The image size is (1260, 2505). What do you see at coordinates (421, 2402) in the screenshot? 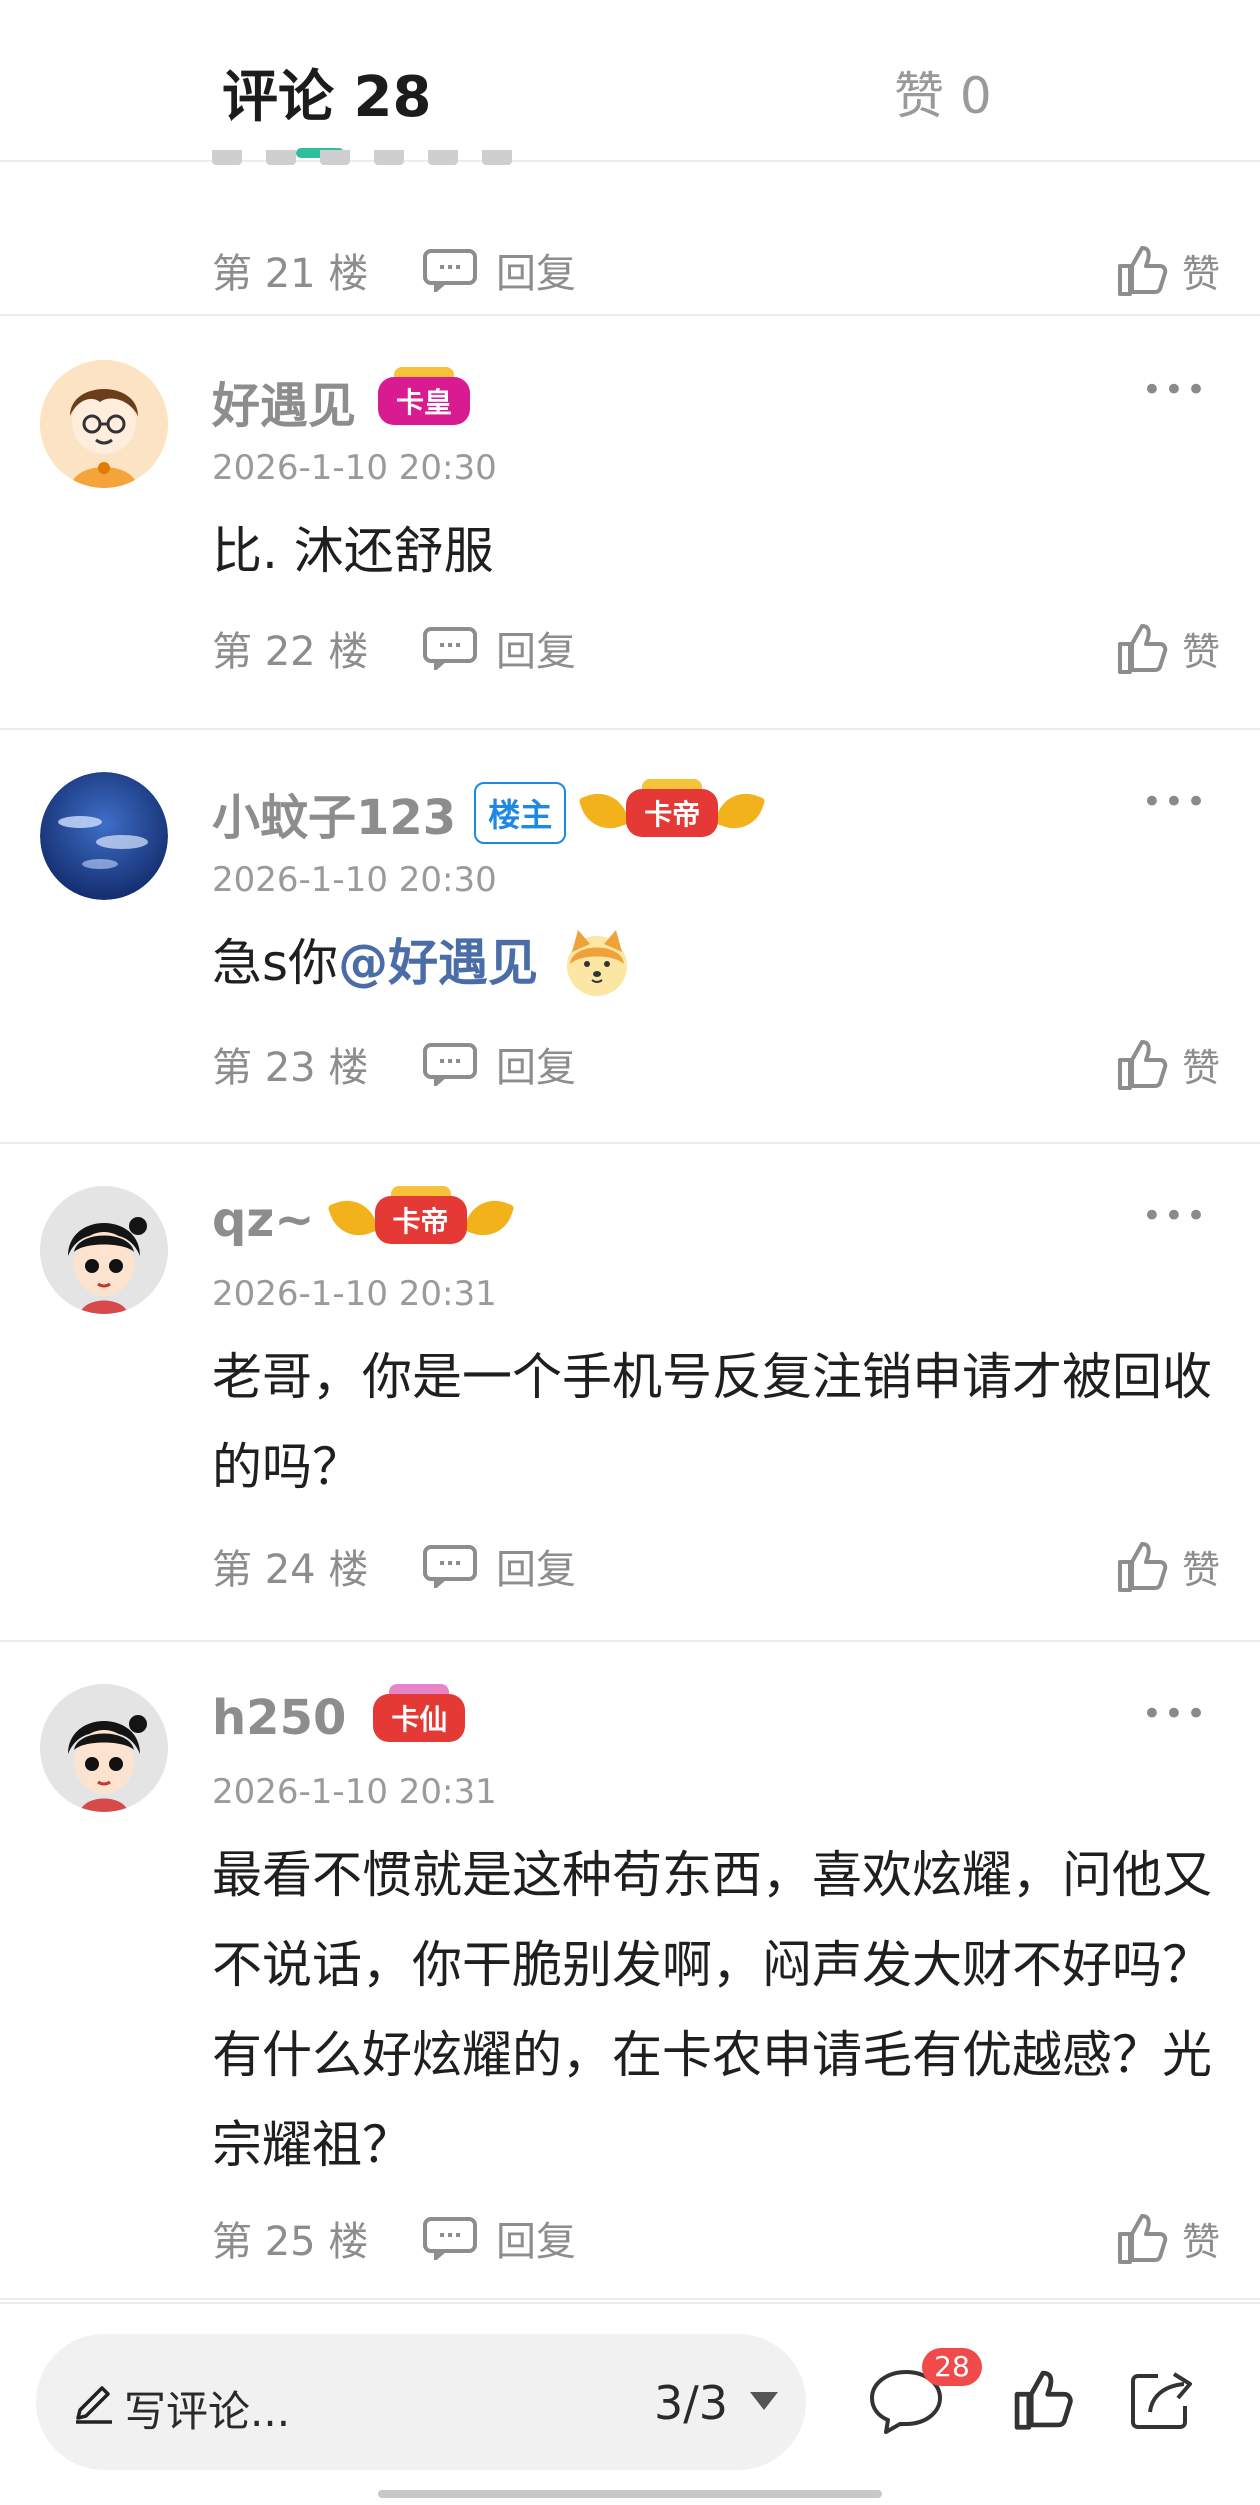
I see `write-comment-input: 写评论... 3/3` at bounding box center [421, 2402].